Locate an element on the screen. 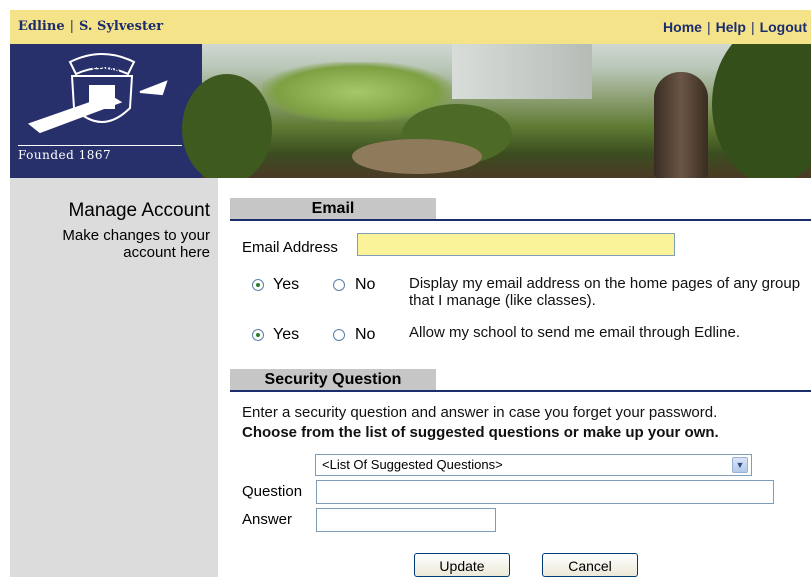  display-email-yes-radio is located at coordinates (258, 285).